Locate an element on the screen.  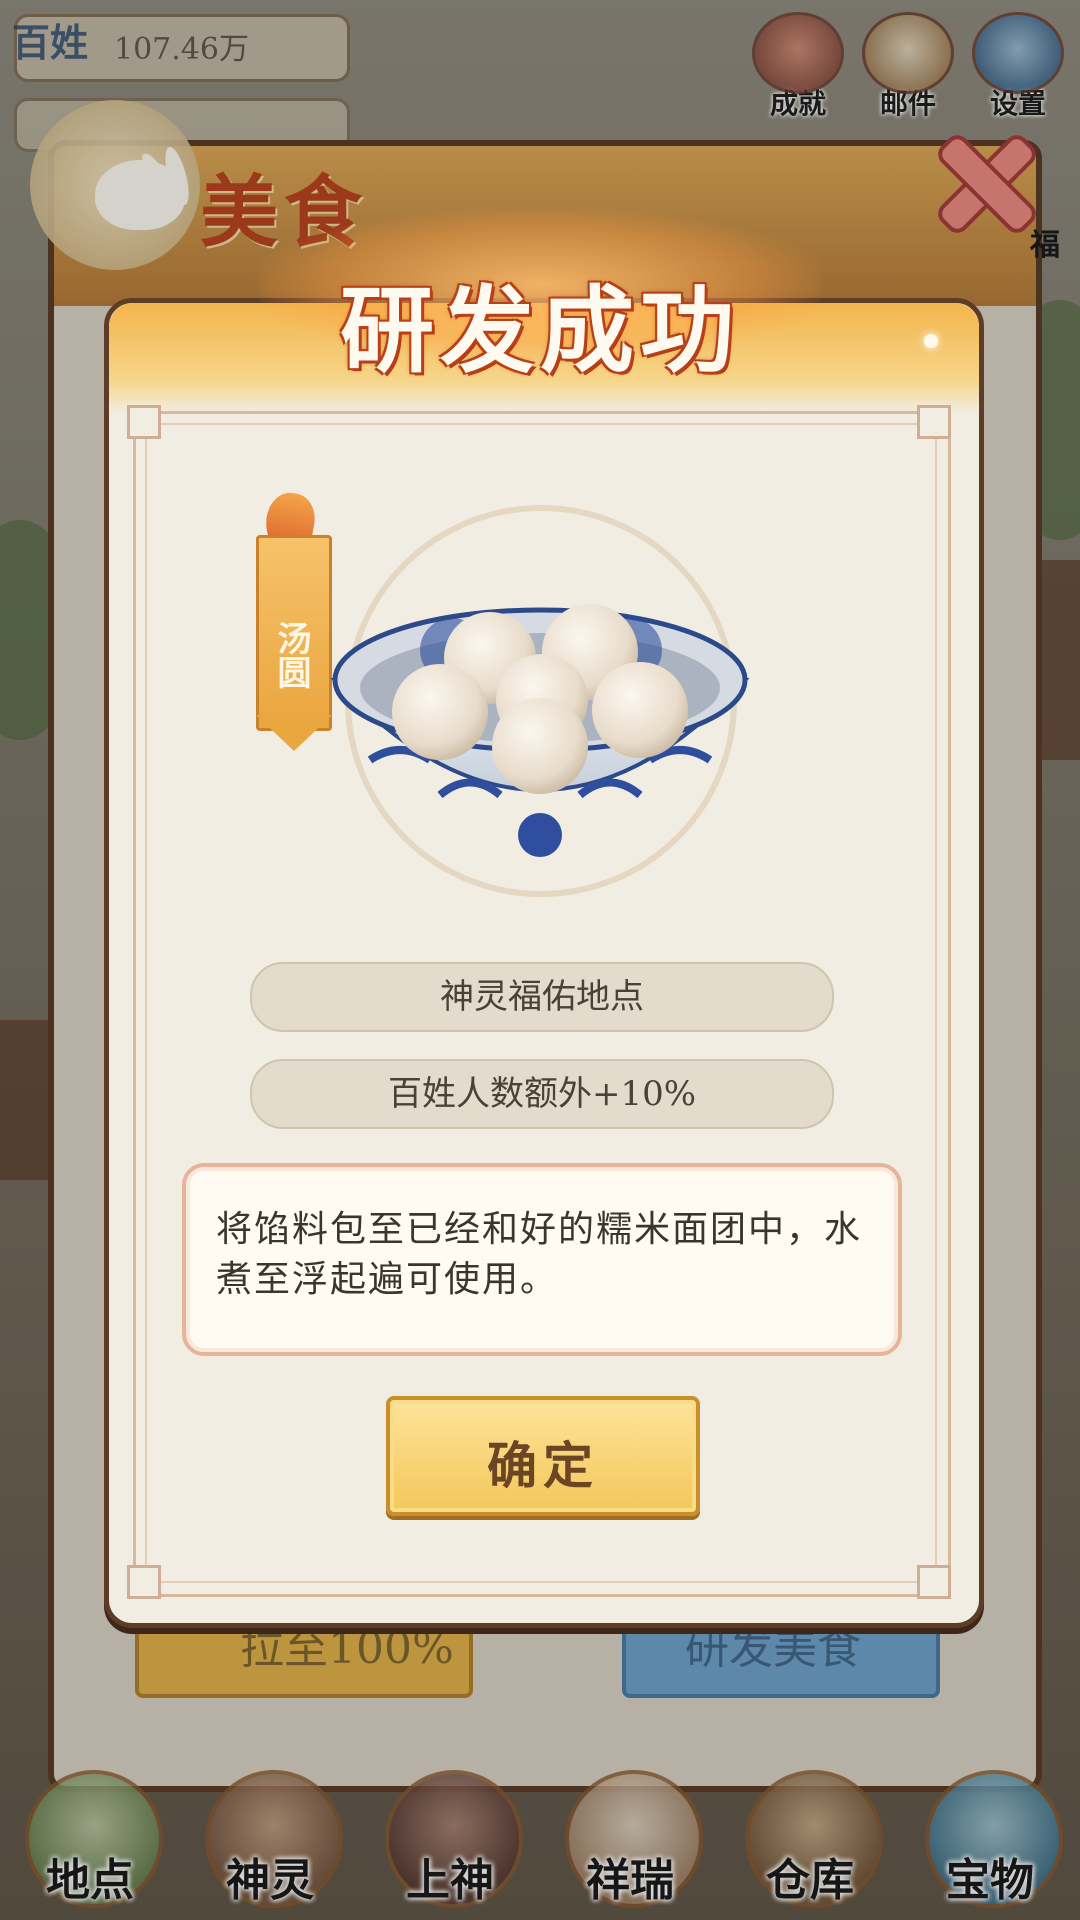
food-name-tag: 汤圆 is located at coordinates (294, 622).